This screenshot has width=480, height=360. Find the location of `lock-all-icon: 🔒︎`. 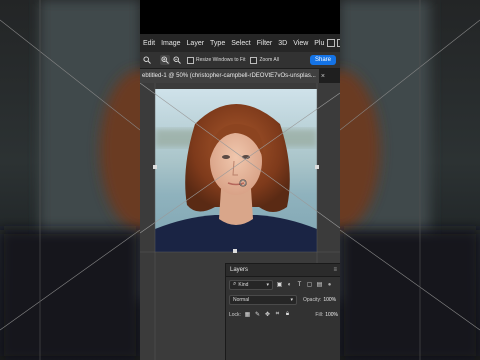

lock-all-icon: 🔒︎ is located at coordinates (287, 314).